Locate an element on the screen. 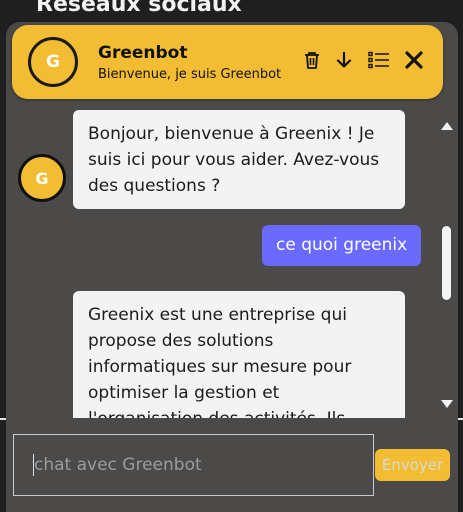 The width and height of the screenshot is (463, 512). message-line: Bonjour, bienvenue à Greenix ! Je is located at coordinates (231, 134).